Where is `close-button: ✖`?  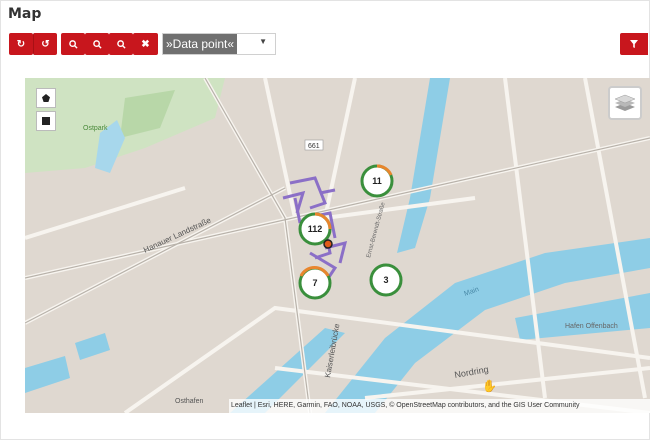 close-button: ✖ is located at coordinates (145, 44).